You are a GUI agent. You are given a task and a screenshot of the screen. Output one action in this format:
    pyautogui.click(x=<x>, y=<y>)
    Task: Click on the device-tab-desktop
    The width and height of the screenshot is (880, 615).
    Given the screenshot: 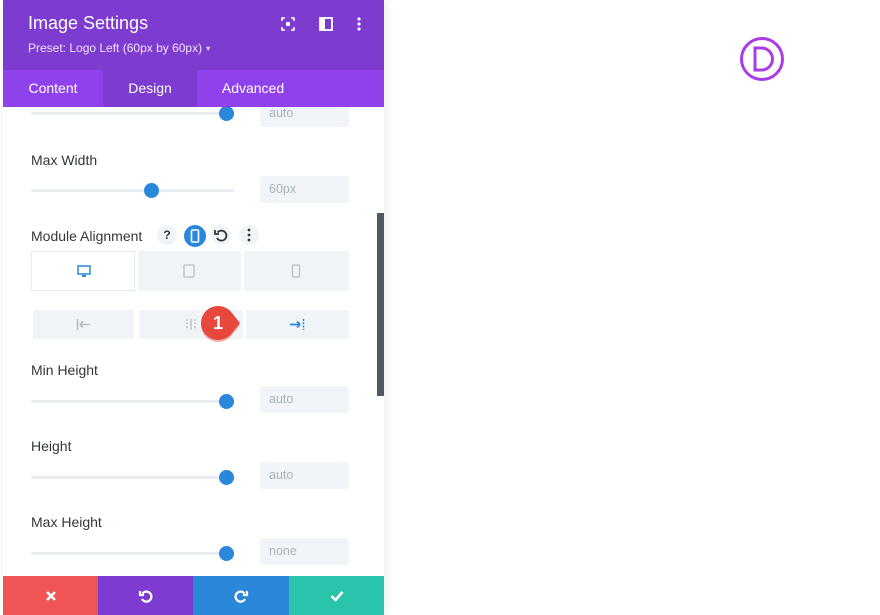 What is the action you would take?
    pyautogui.click(x=83, y=271)
    